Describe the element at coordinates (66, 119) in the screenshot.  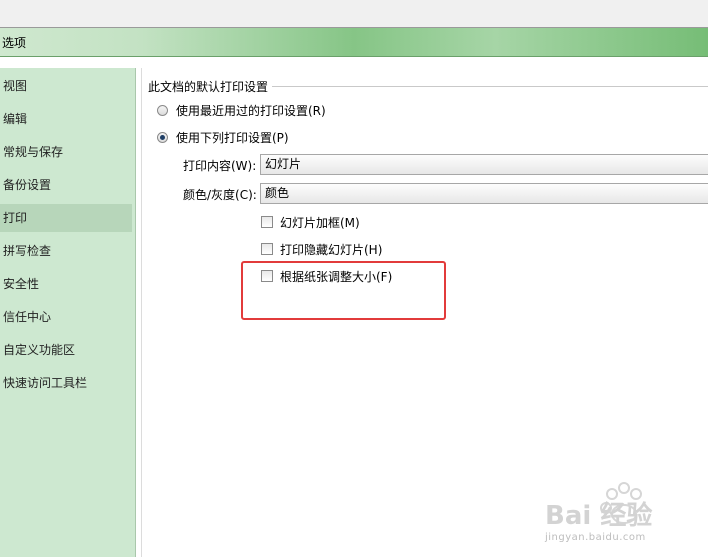
I see `sidebar-item-edit: 编辑` at that location.